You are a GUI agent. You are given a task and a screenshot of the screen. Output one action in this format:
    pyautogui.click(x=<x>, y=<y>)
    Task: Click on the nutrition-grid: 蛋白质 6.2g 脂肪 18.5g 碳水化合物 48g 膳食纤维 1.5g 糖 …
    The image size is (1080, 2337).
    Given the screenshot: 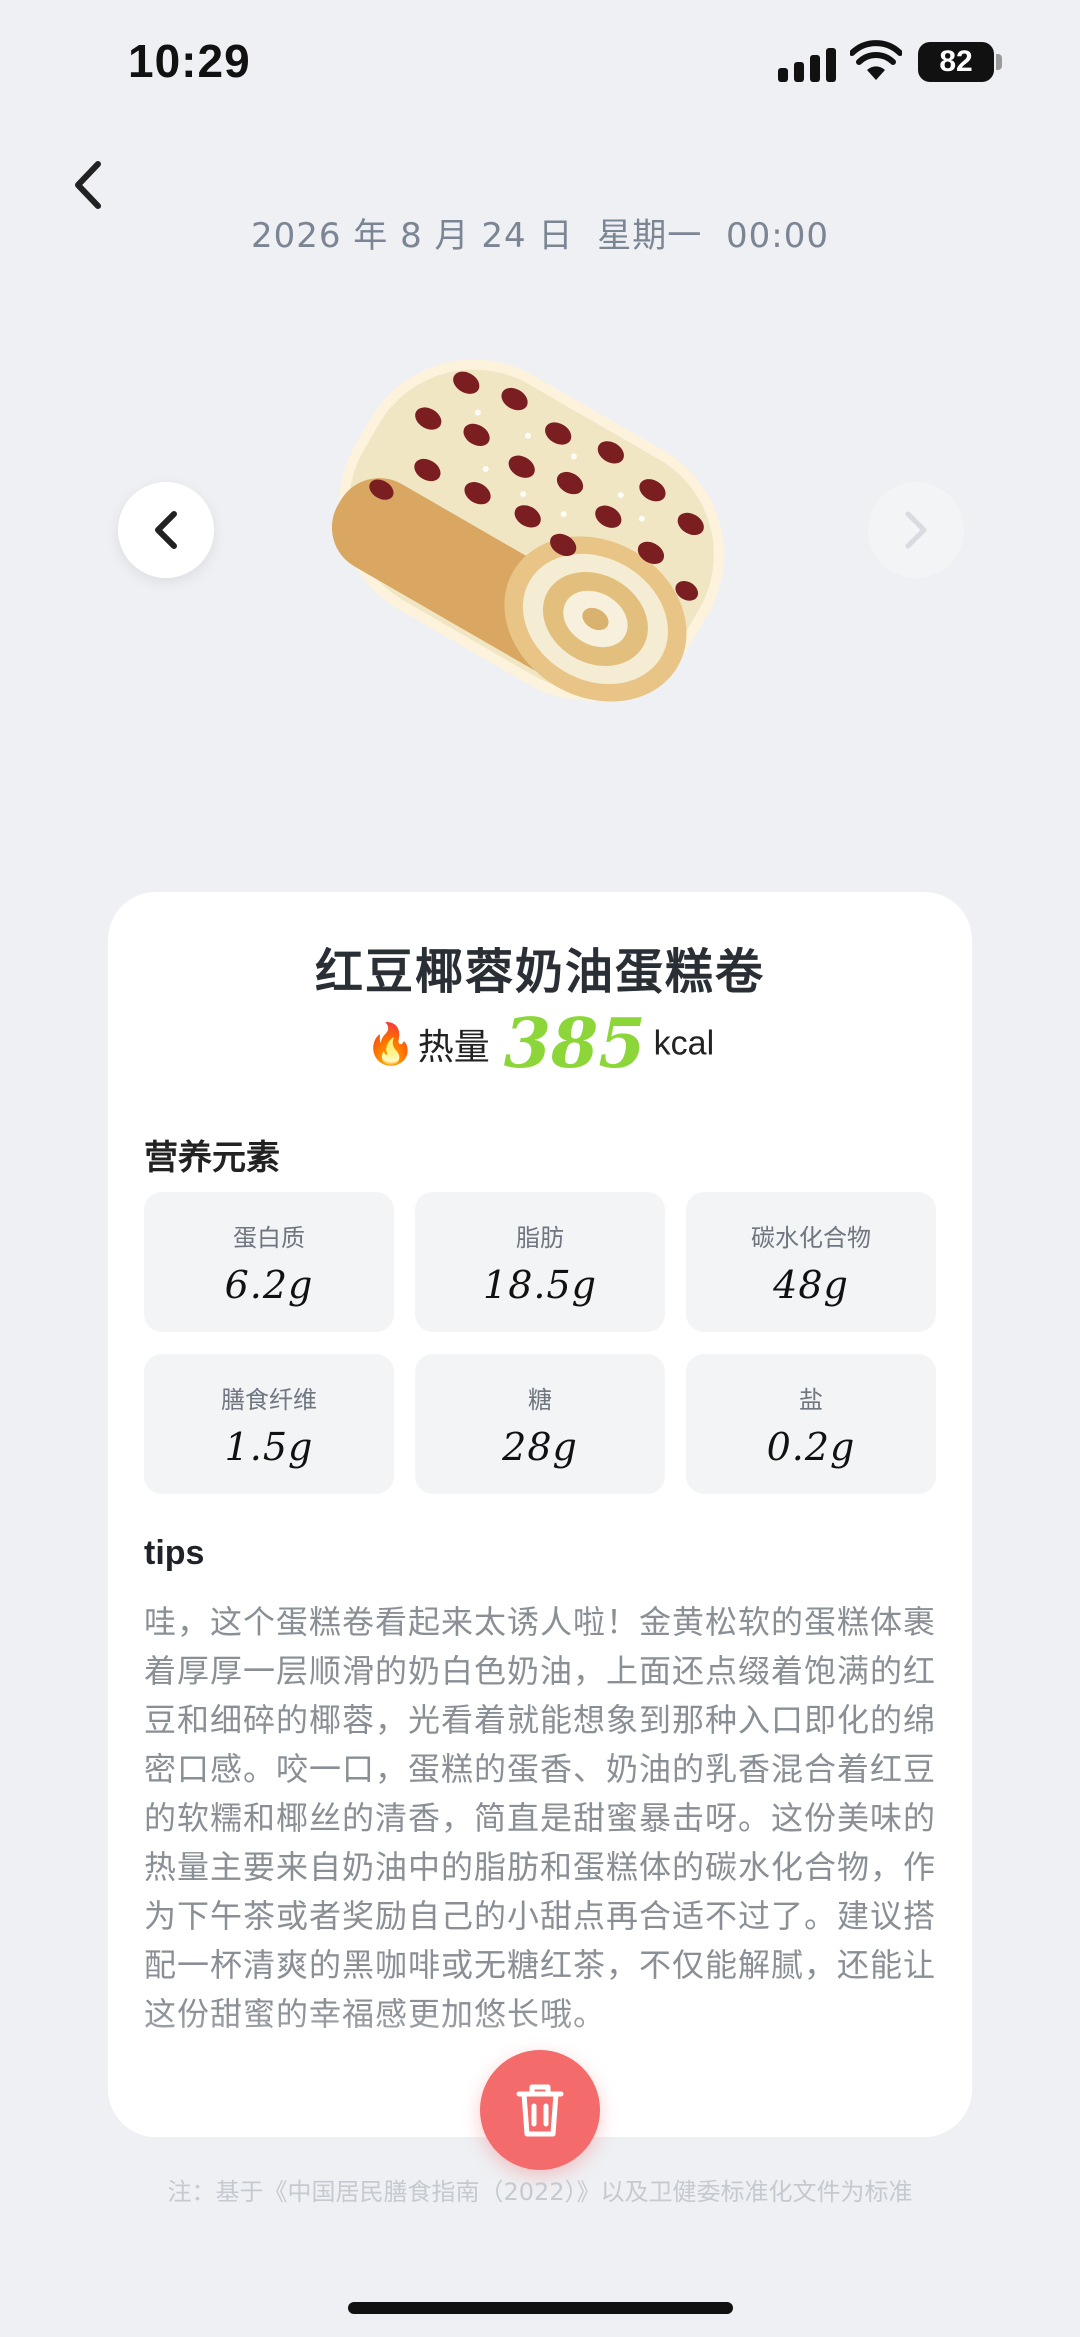 What is the action you would take?
    pyautogui.click(x=540, y=1343)
    